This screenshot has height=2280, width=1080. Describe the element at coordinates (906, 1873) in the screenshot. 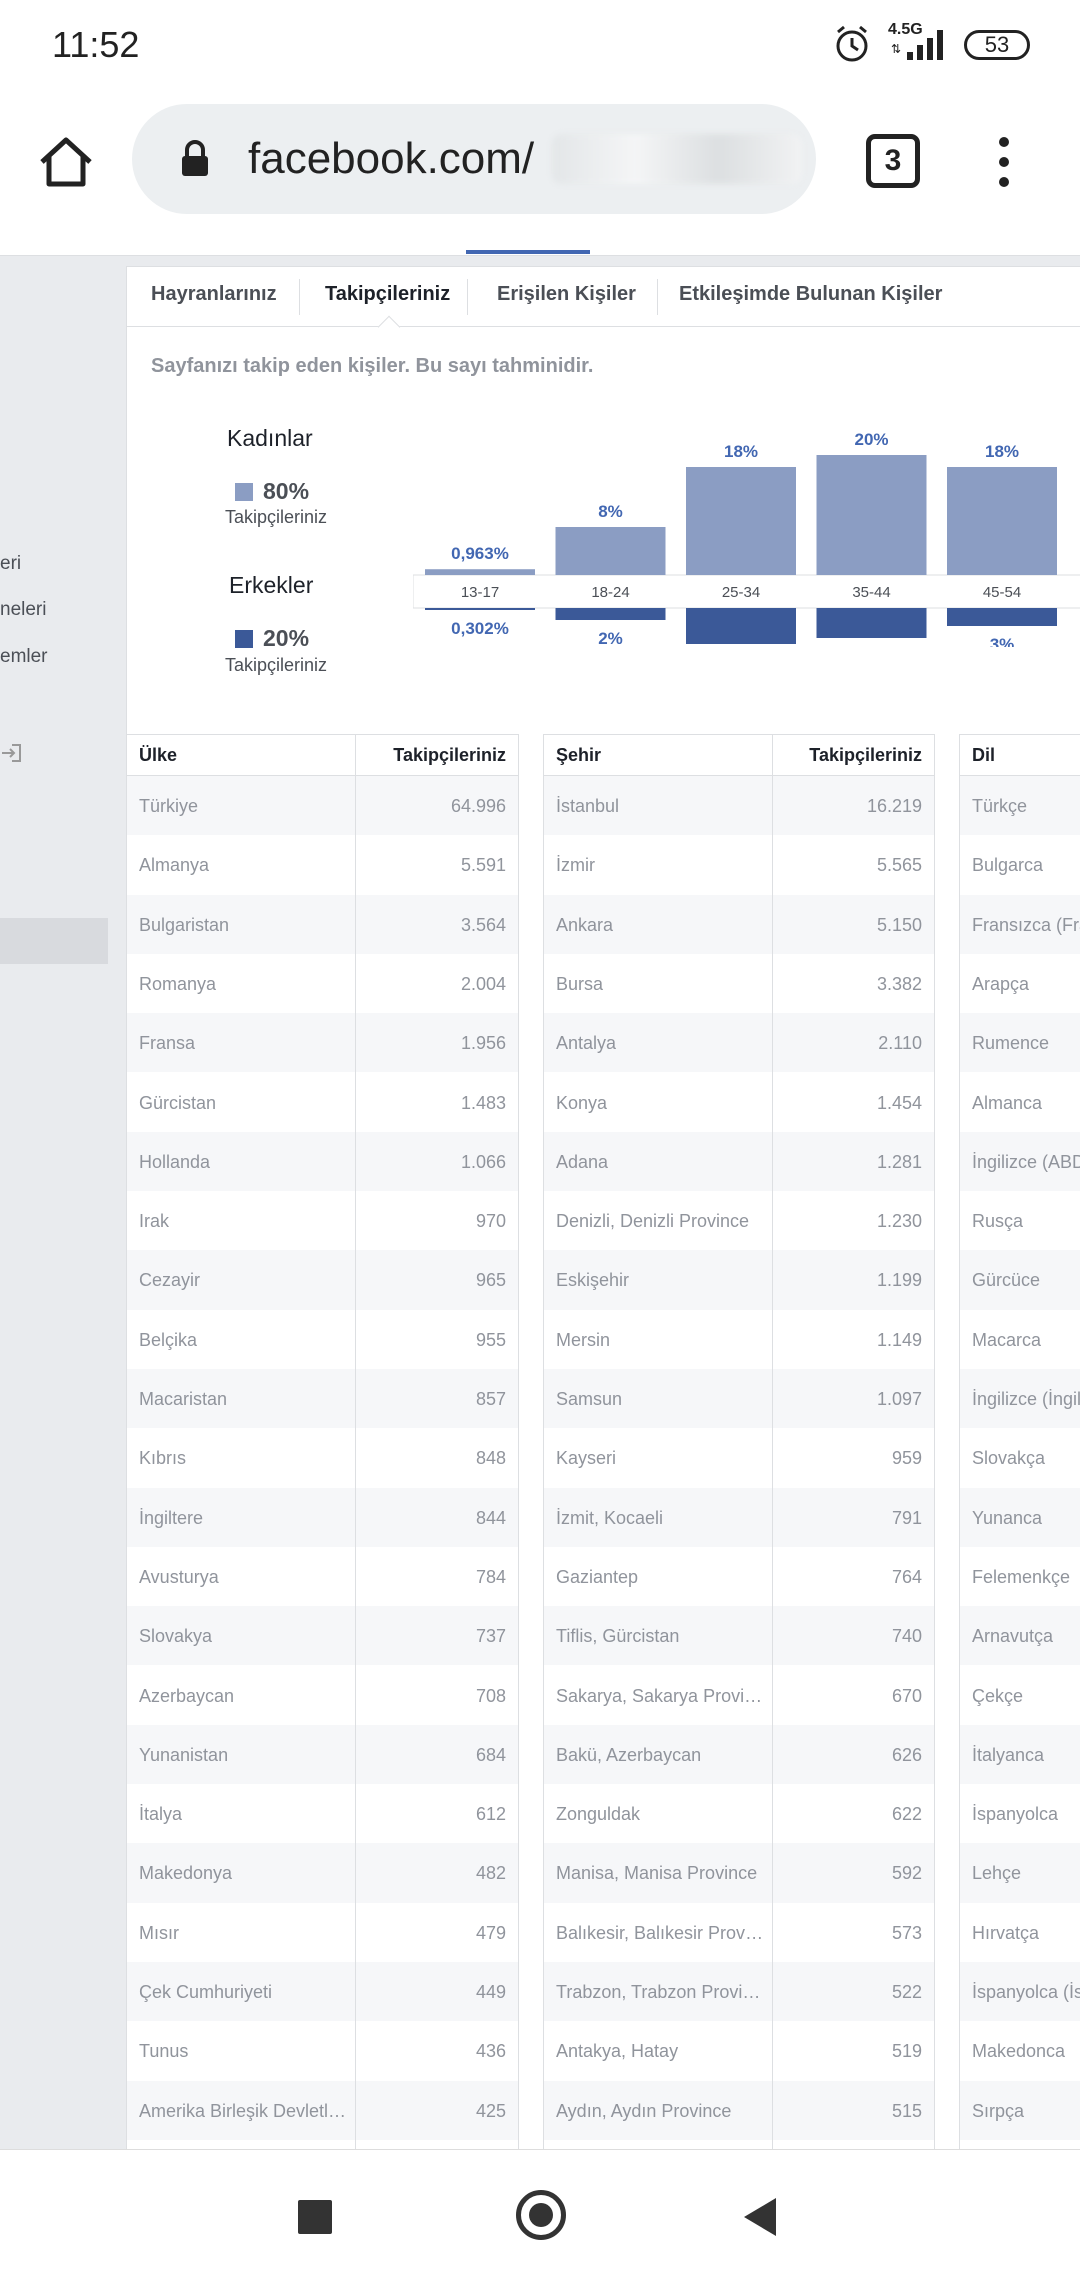

I see `table-cell-value: 592` at that location.